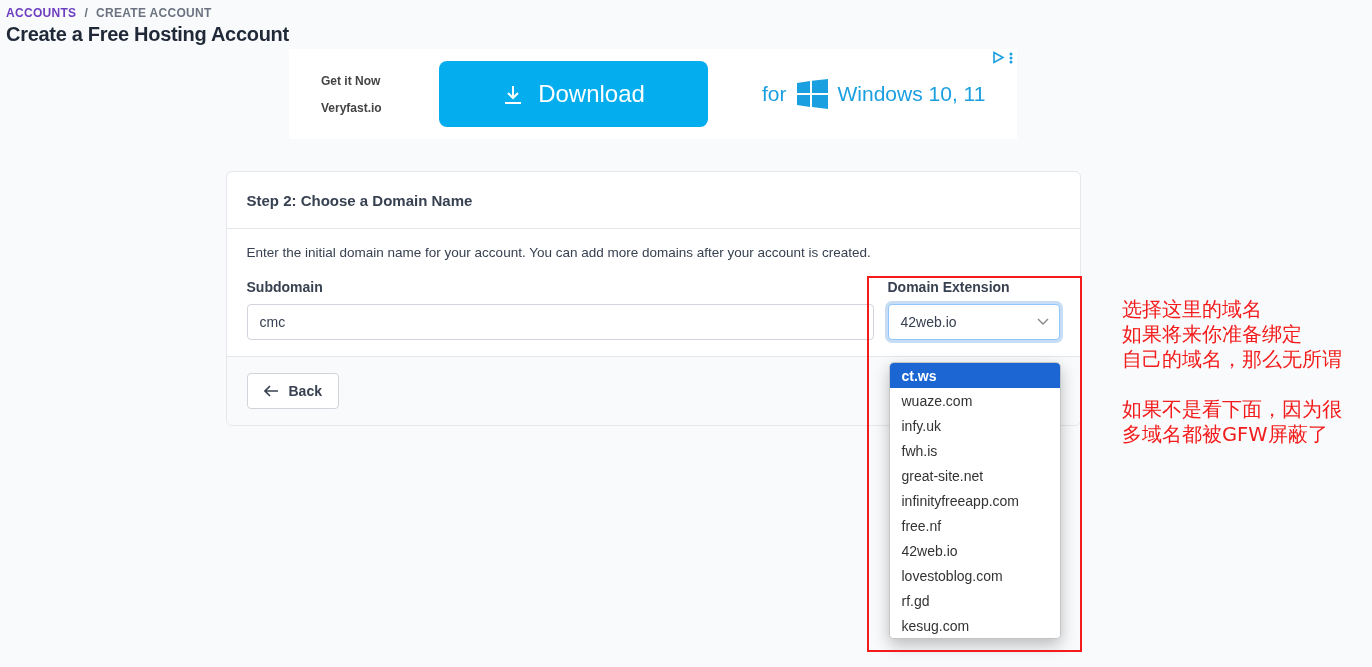 The image size is (1372, 667). Describe the element at coordinates (154, 13) in the screenshot. I see `breadcrumb-current: CREATE ACCOUNT` at that location.